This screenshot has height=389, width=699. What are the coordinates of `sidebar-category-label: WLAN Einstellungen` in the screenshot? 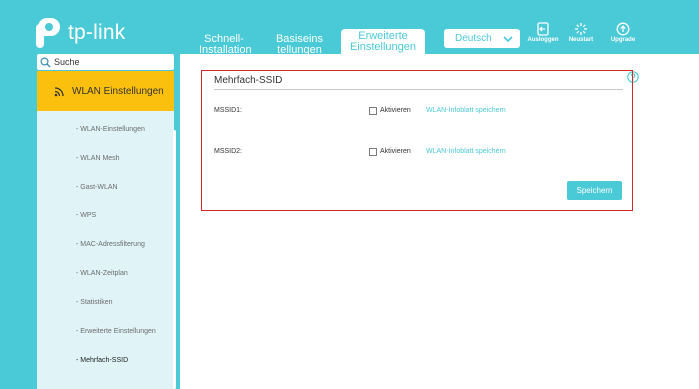 It's located at (118, 91).